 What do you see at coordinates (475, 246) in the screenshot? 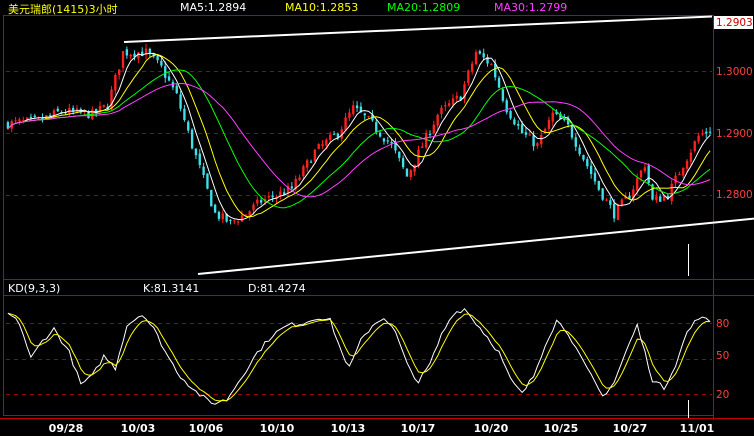
I see `lower-channel-line` at bounding box center [475, 246].